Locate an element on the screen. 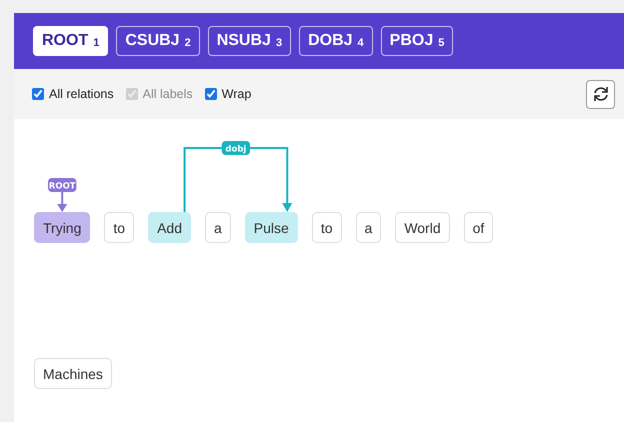 This screenshot has height=422, width=624. relation-tab: PBOJ 5 is located at coordinates (417, 41).